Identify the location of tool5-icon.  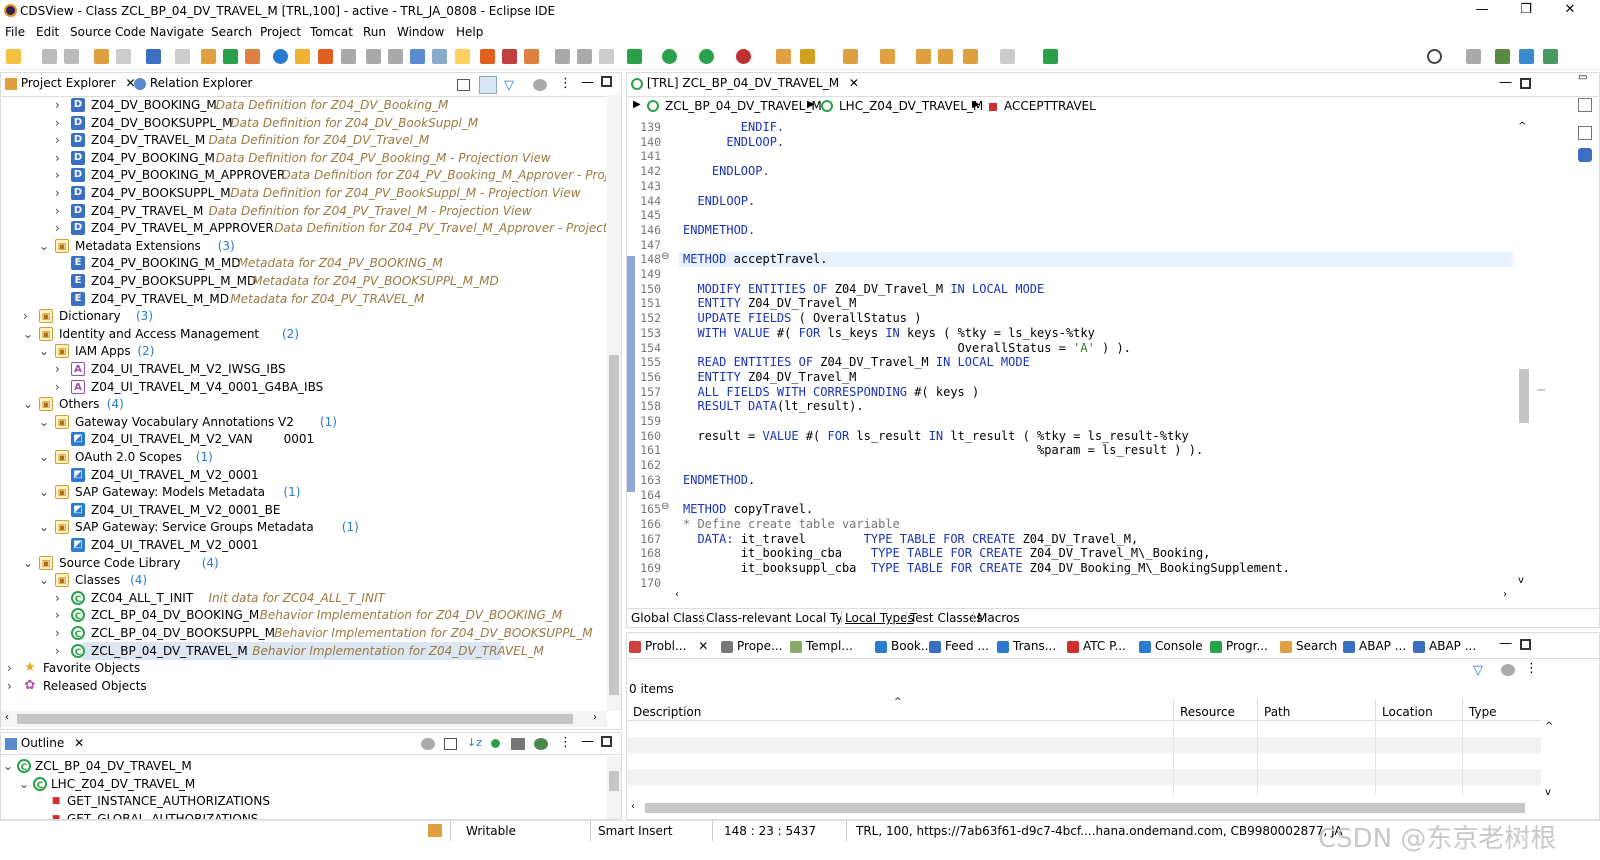
(487, 56).